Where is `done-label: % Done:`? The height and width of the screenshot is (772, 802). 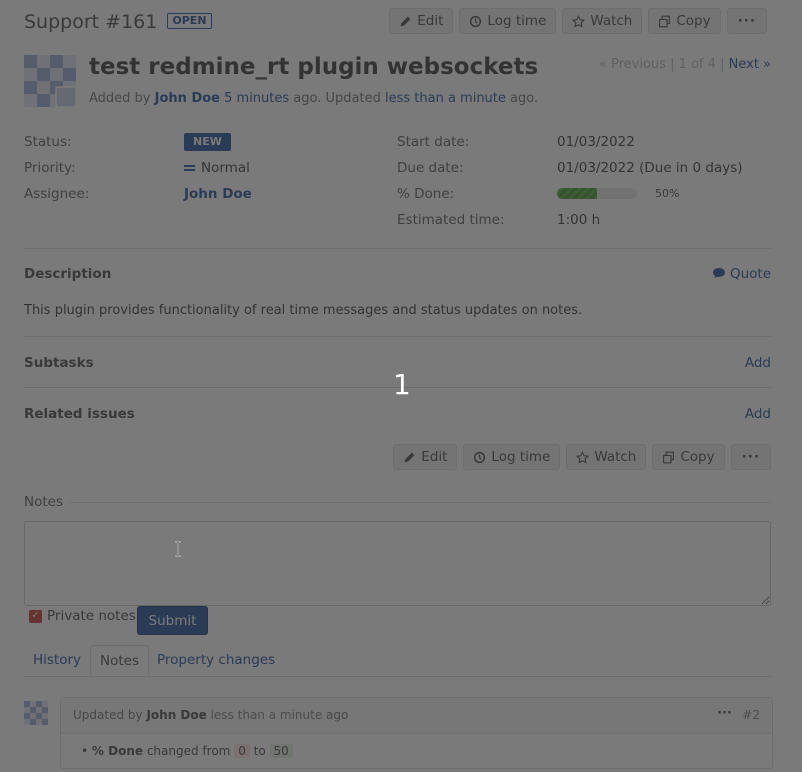
done-label: % Done: is located at coordinates (426, 194).